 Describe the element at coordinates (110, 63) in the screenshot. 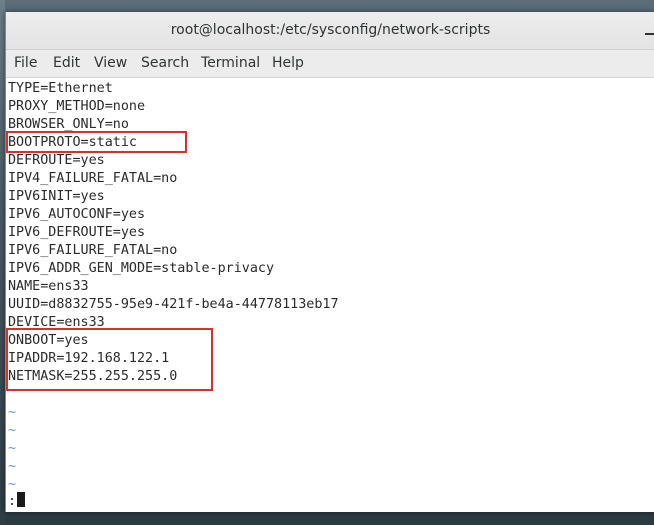

I see `menu-view: View` at that location.